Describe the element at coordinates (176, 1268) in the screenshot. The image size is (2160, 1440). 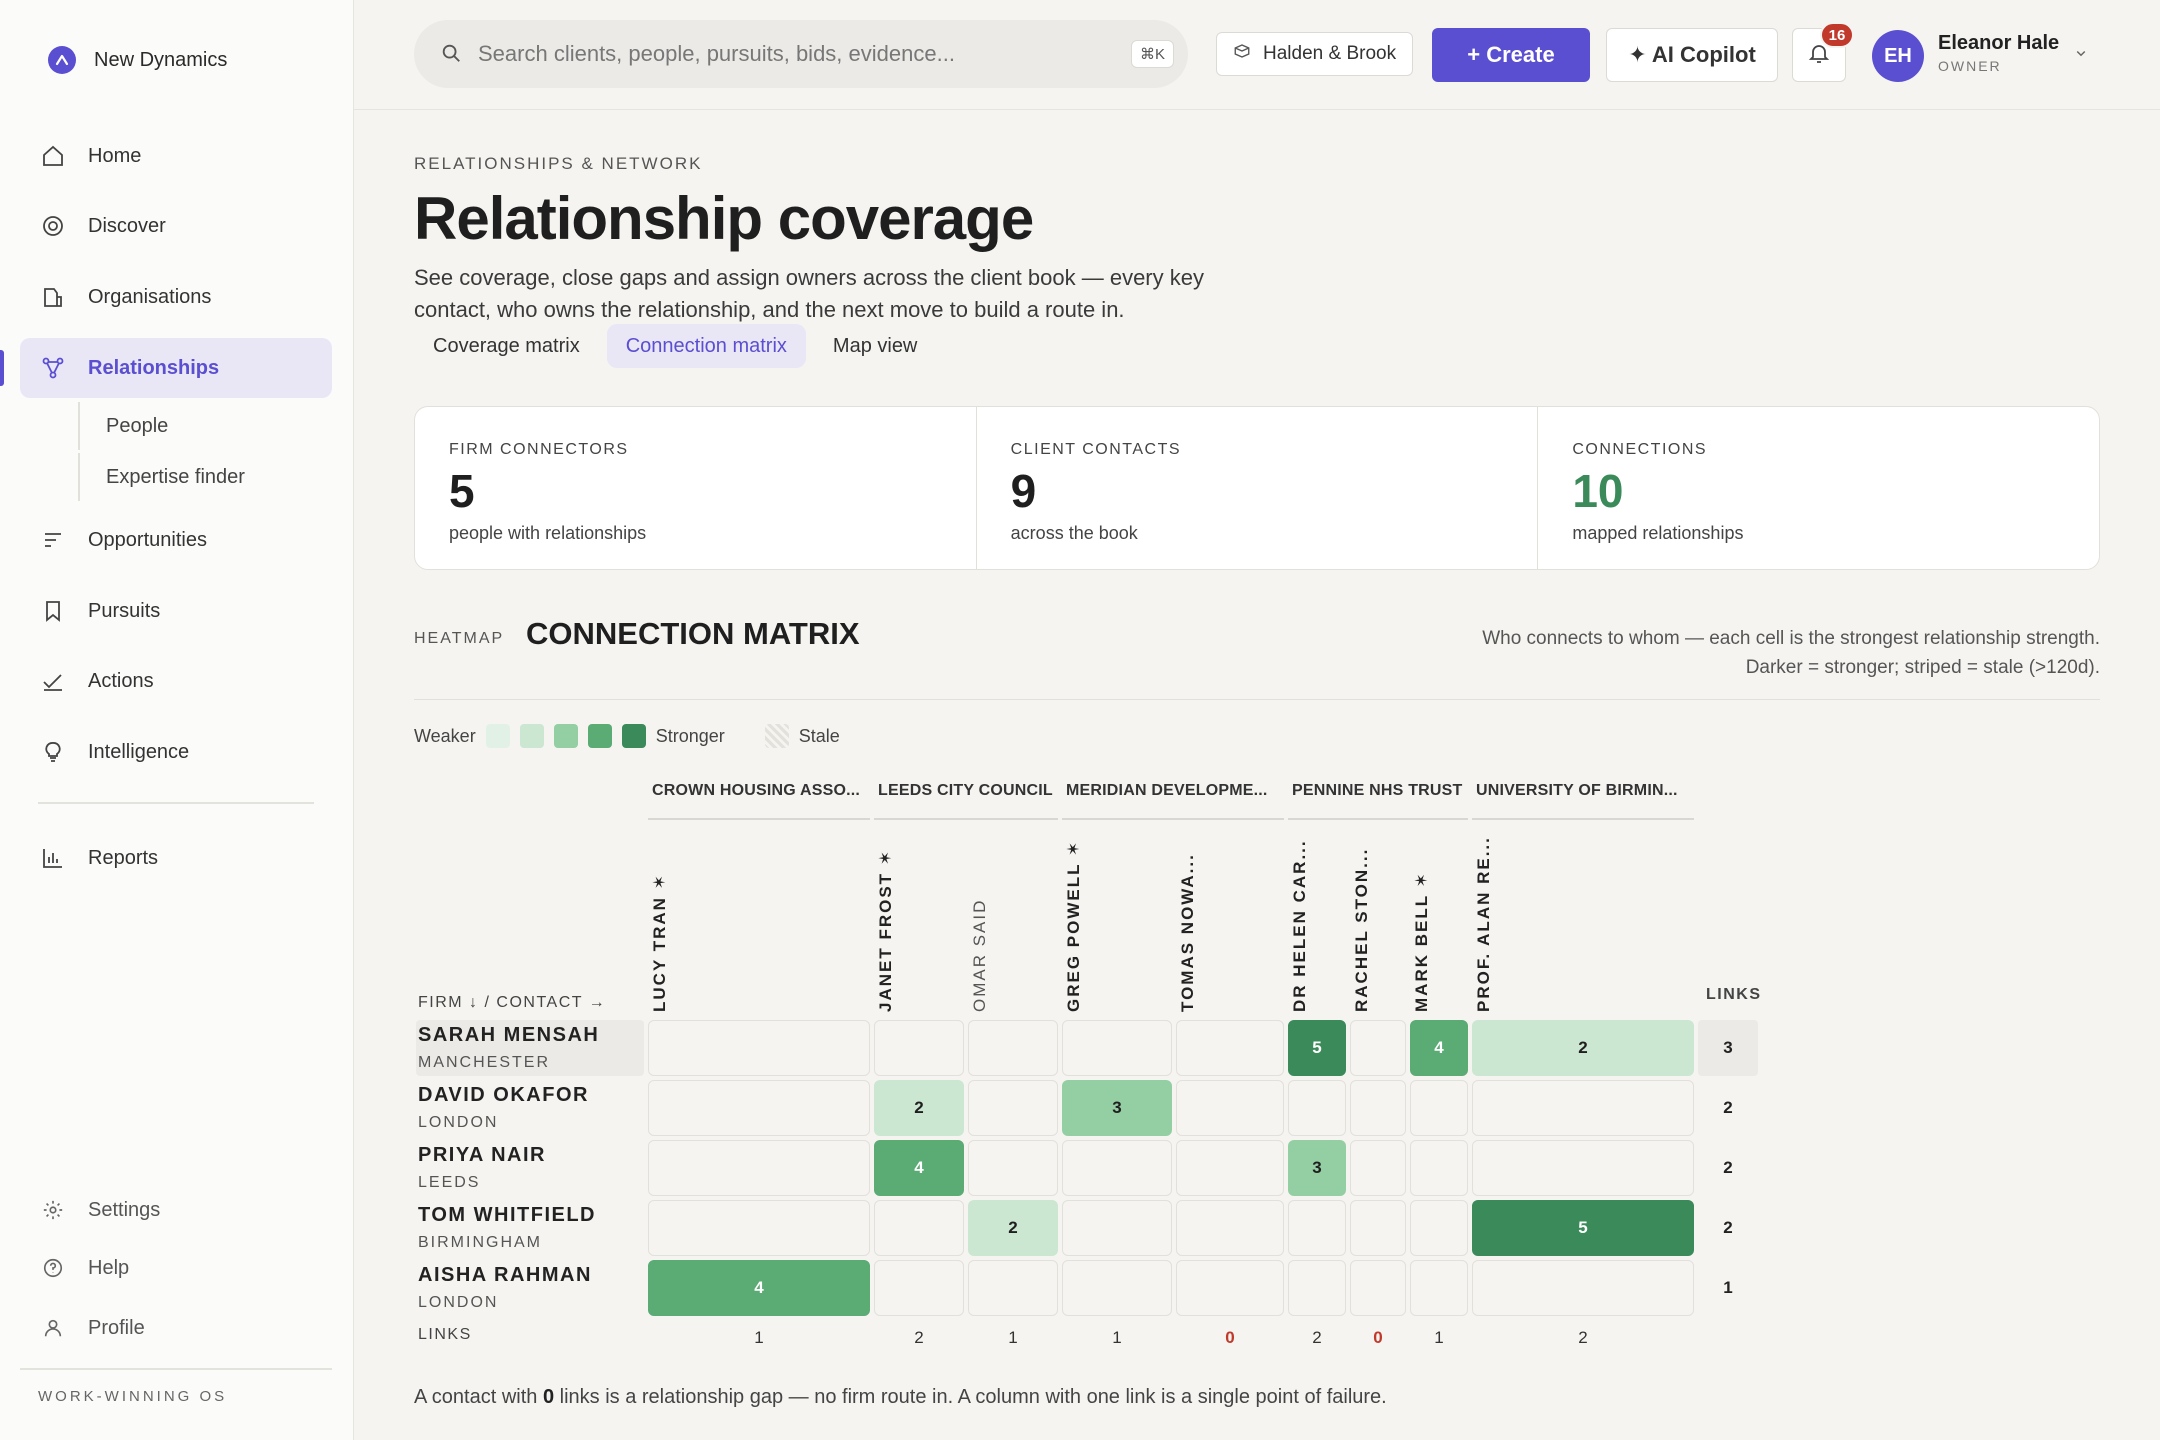
I see `nav-help: Help` at that location.